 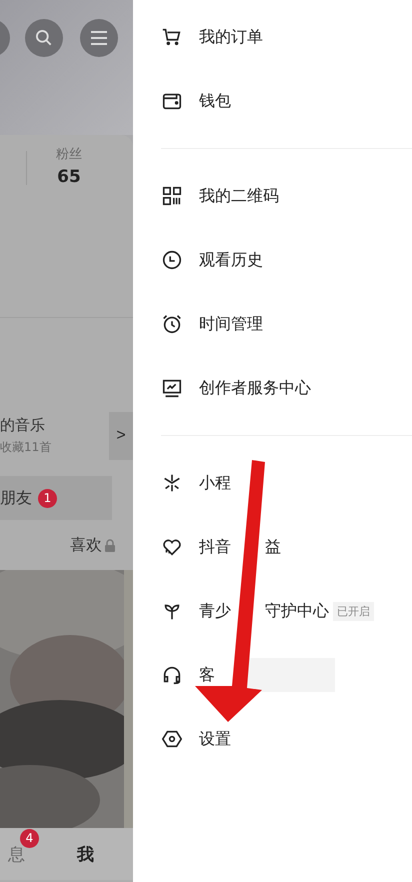 I want to click on menu-item: 观看历史, so click(x=286, y=260).